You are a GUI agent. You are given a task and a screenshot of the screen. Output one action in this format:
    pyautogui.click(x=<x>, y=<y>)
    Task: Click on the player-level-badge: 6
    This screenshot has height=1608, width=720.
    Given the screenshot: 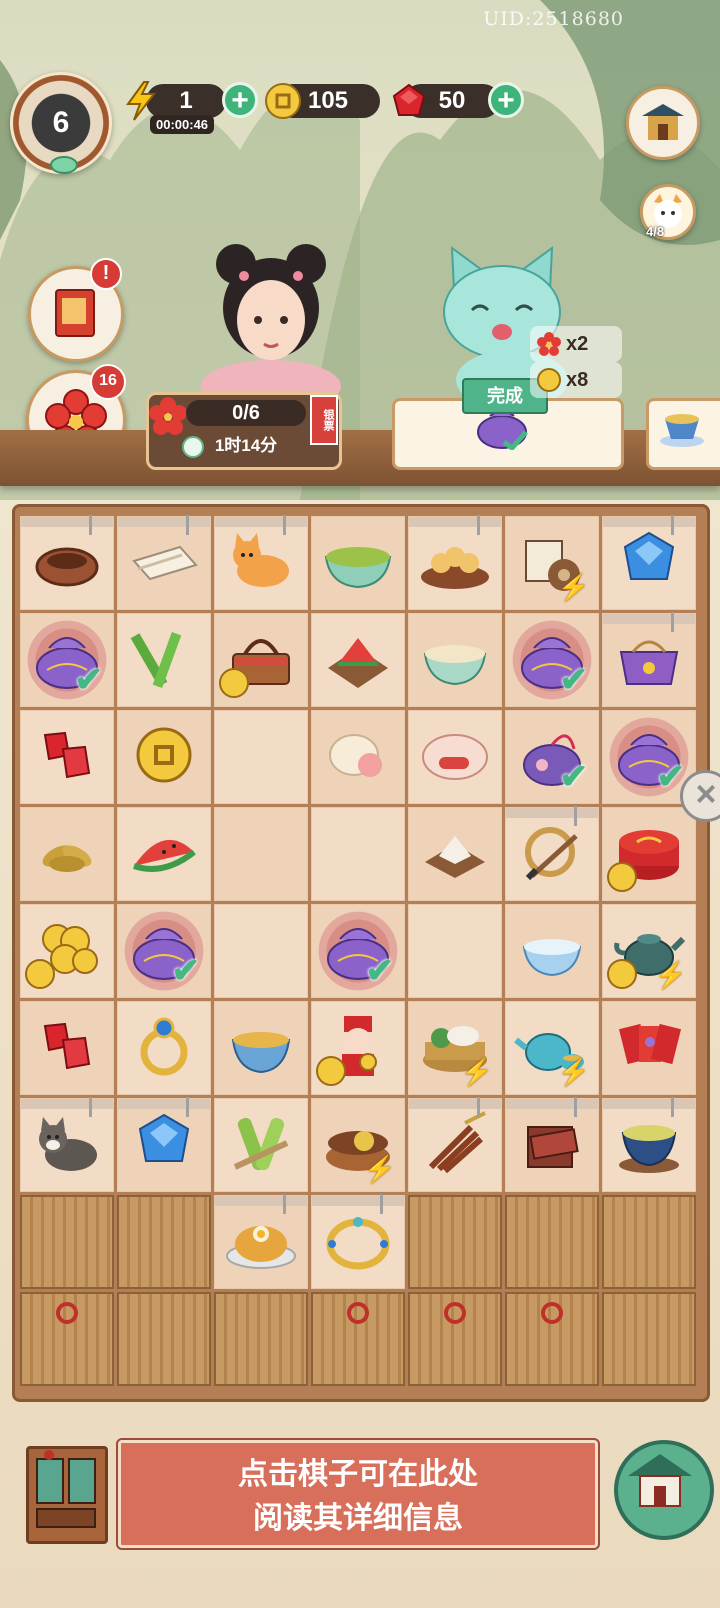 What is the action you would take?
    pyautogui.click(x=61, y=123)
    